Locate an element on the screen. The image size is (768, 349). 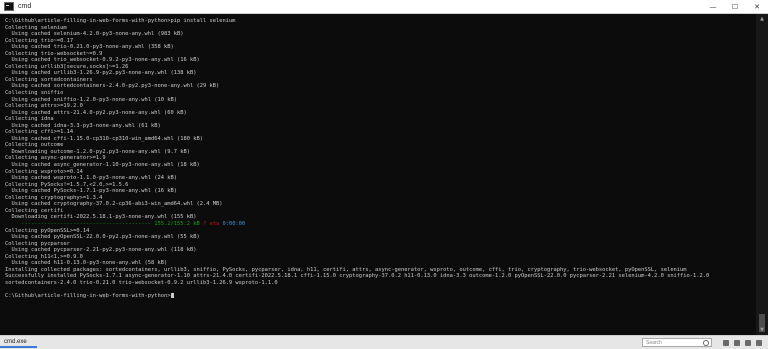
progress-bar: ---------------------------------------- is located at coordinates (78, 223).